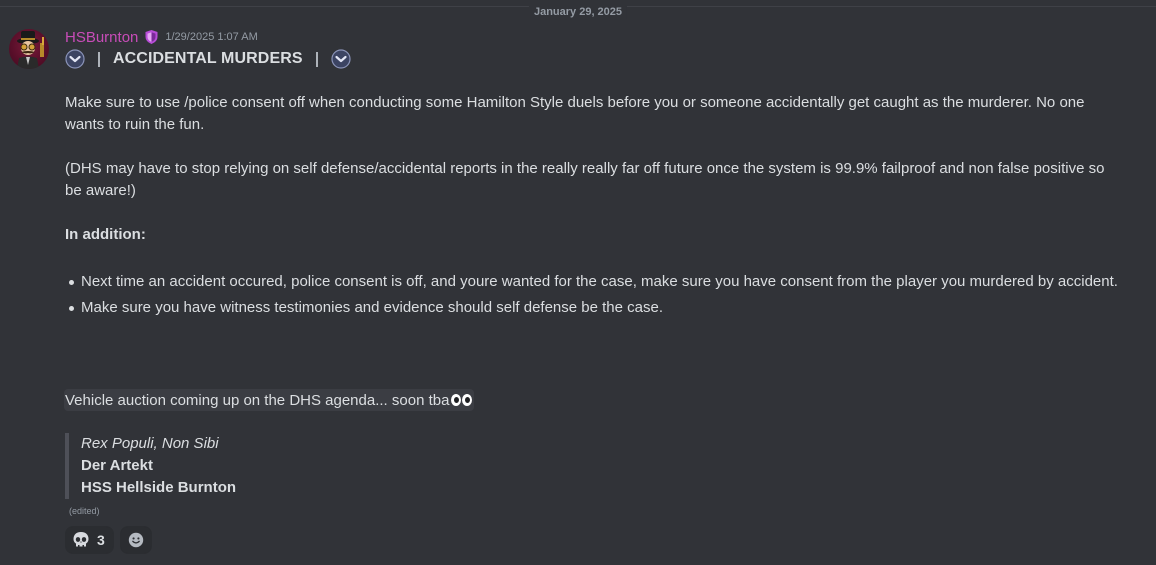 This screenshot has height=565, width=1156. What do you see at coordinates (89, 540) in the screenshot?
I see `reaction-skull: 3` at bounding box center [89, 540].